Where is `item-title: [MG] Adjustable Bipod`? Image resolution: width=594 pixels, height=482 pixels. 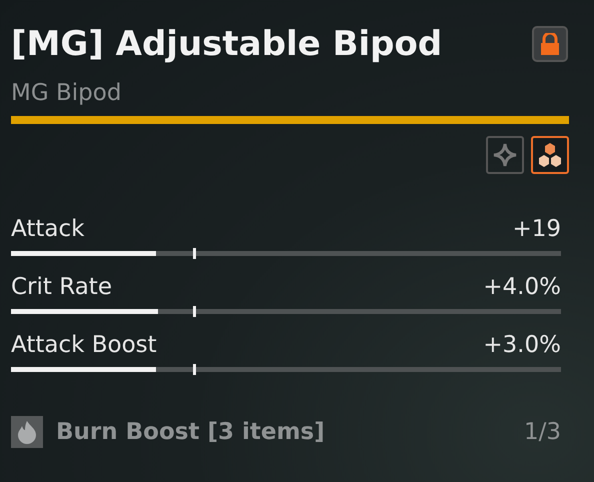
item-title: [MG] Adjustable Bipod is located at coordinates (226, 44).